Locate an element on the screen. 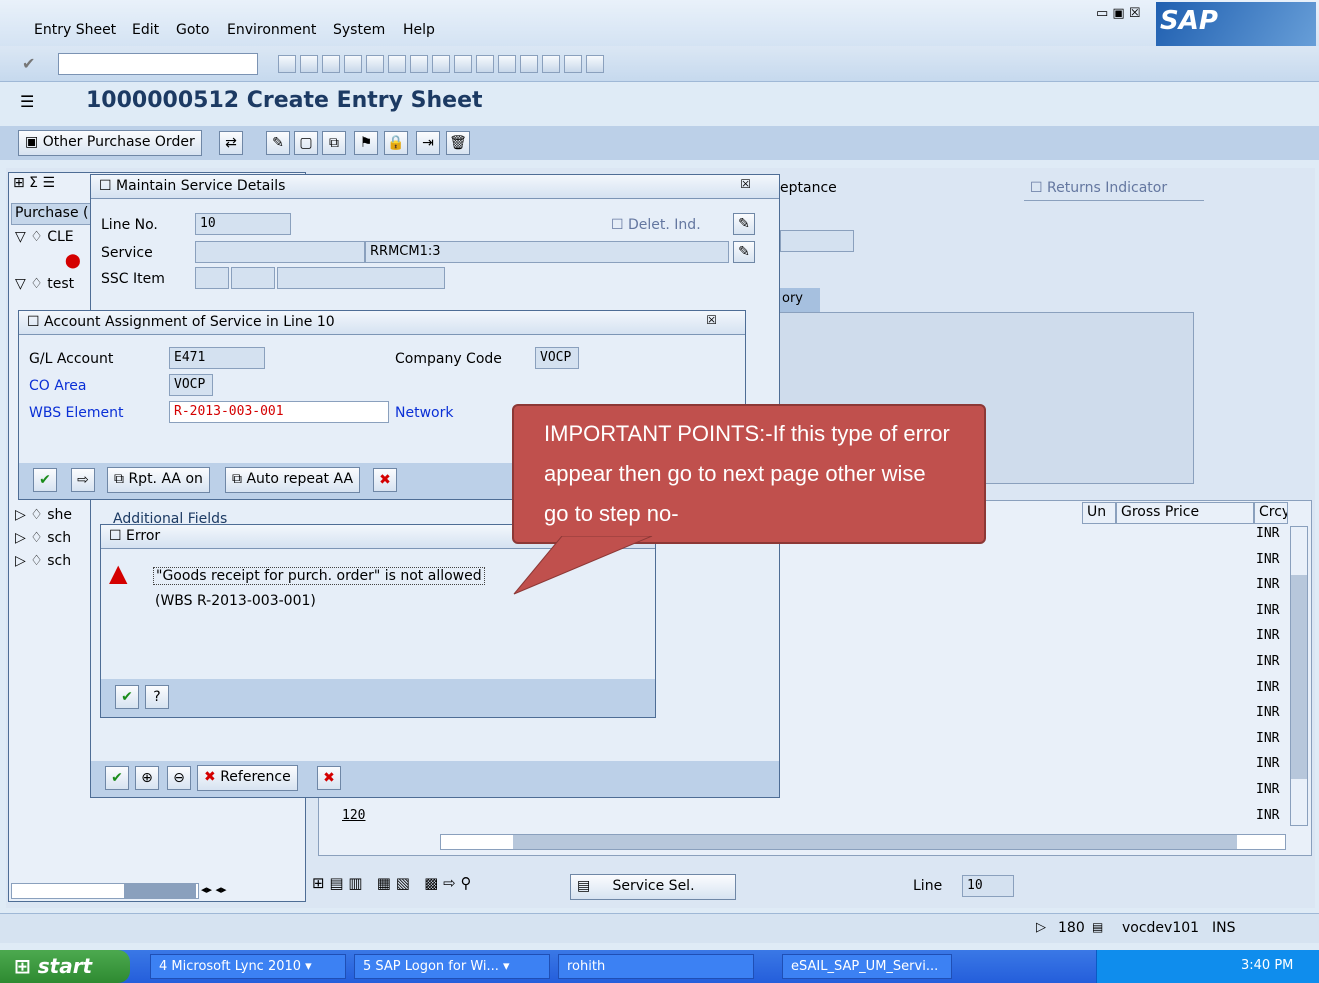 The image size is (1319, 983). help-icon is located at coordinates (573, 64).